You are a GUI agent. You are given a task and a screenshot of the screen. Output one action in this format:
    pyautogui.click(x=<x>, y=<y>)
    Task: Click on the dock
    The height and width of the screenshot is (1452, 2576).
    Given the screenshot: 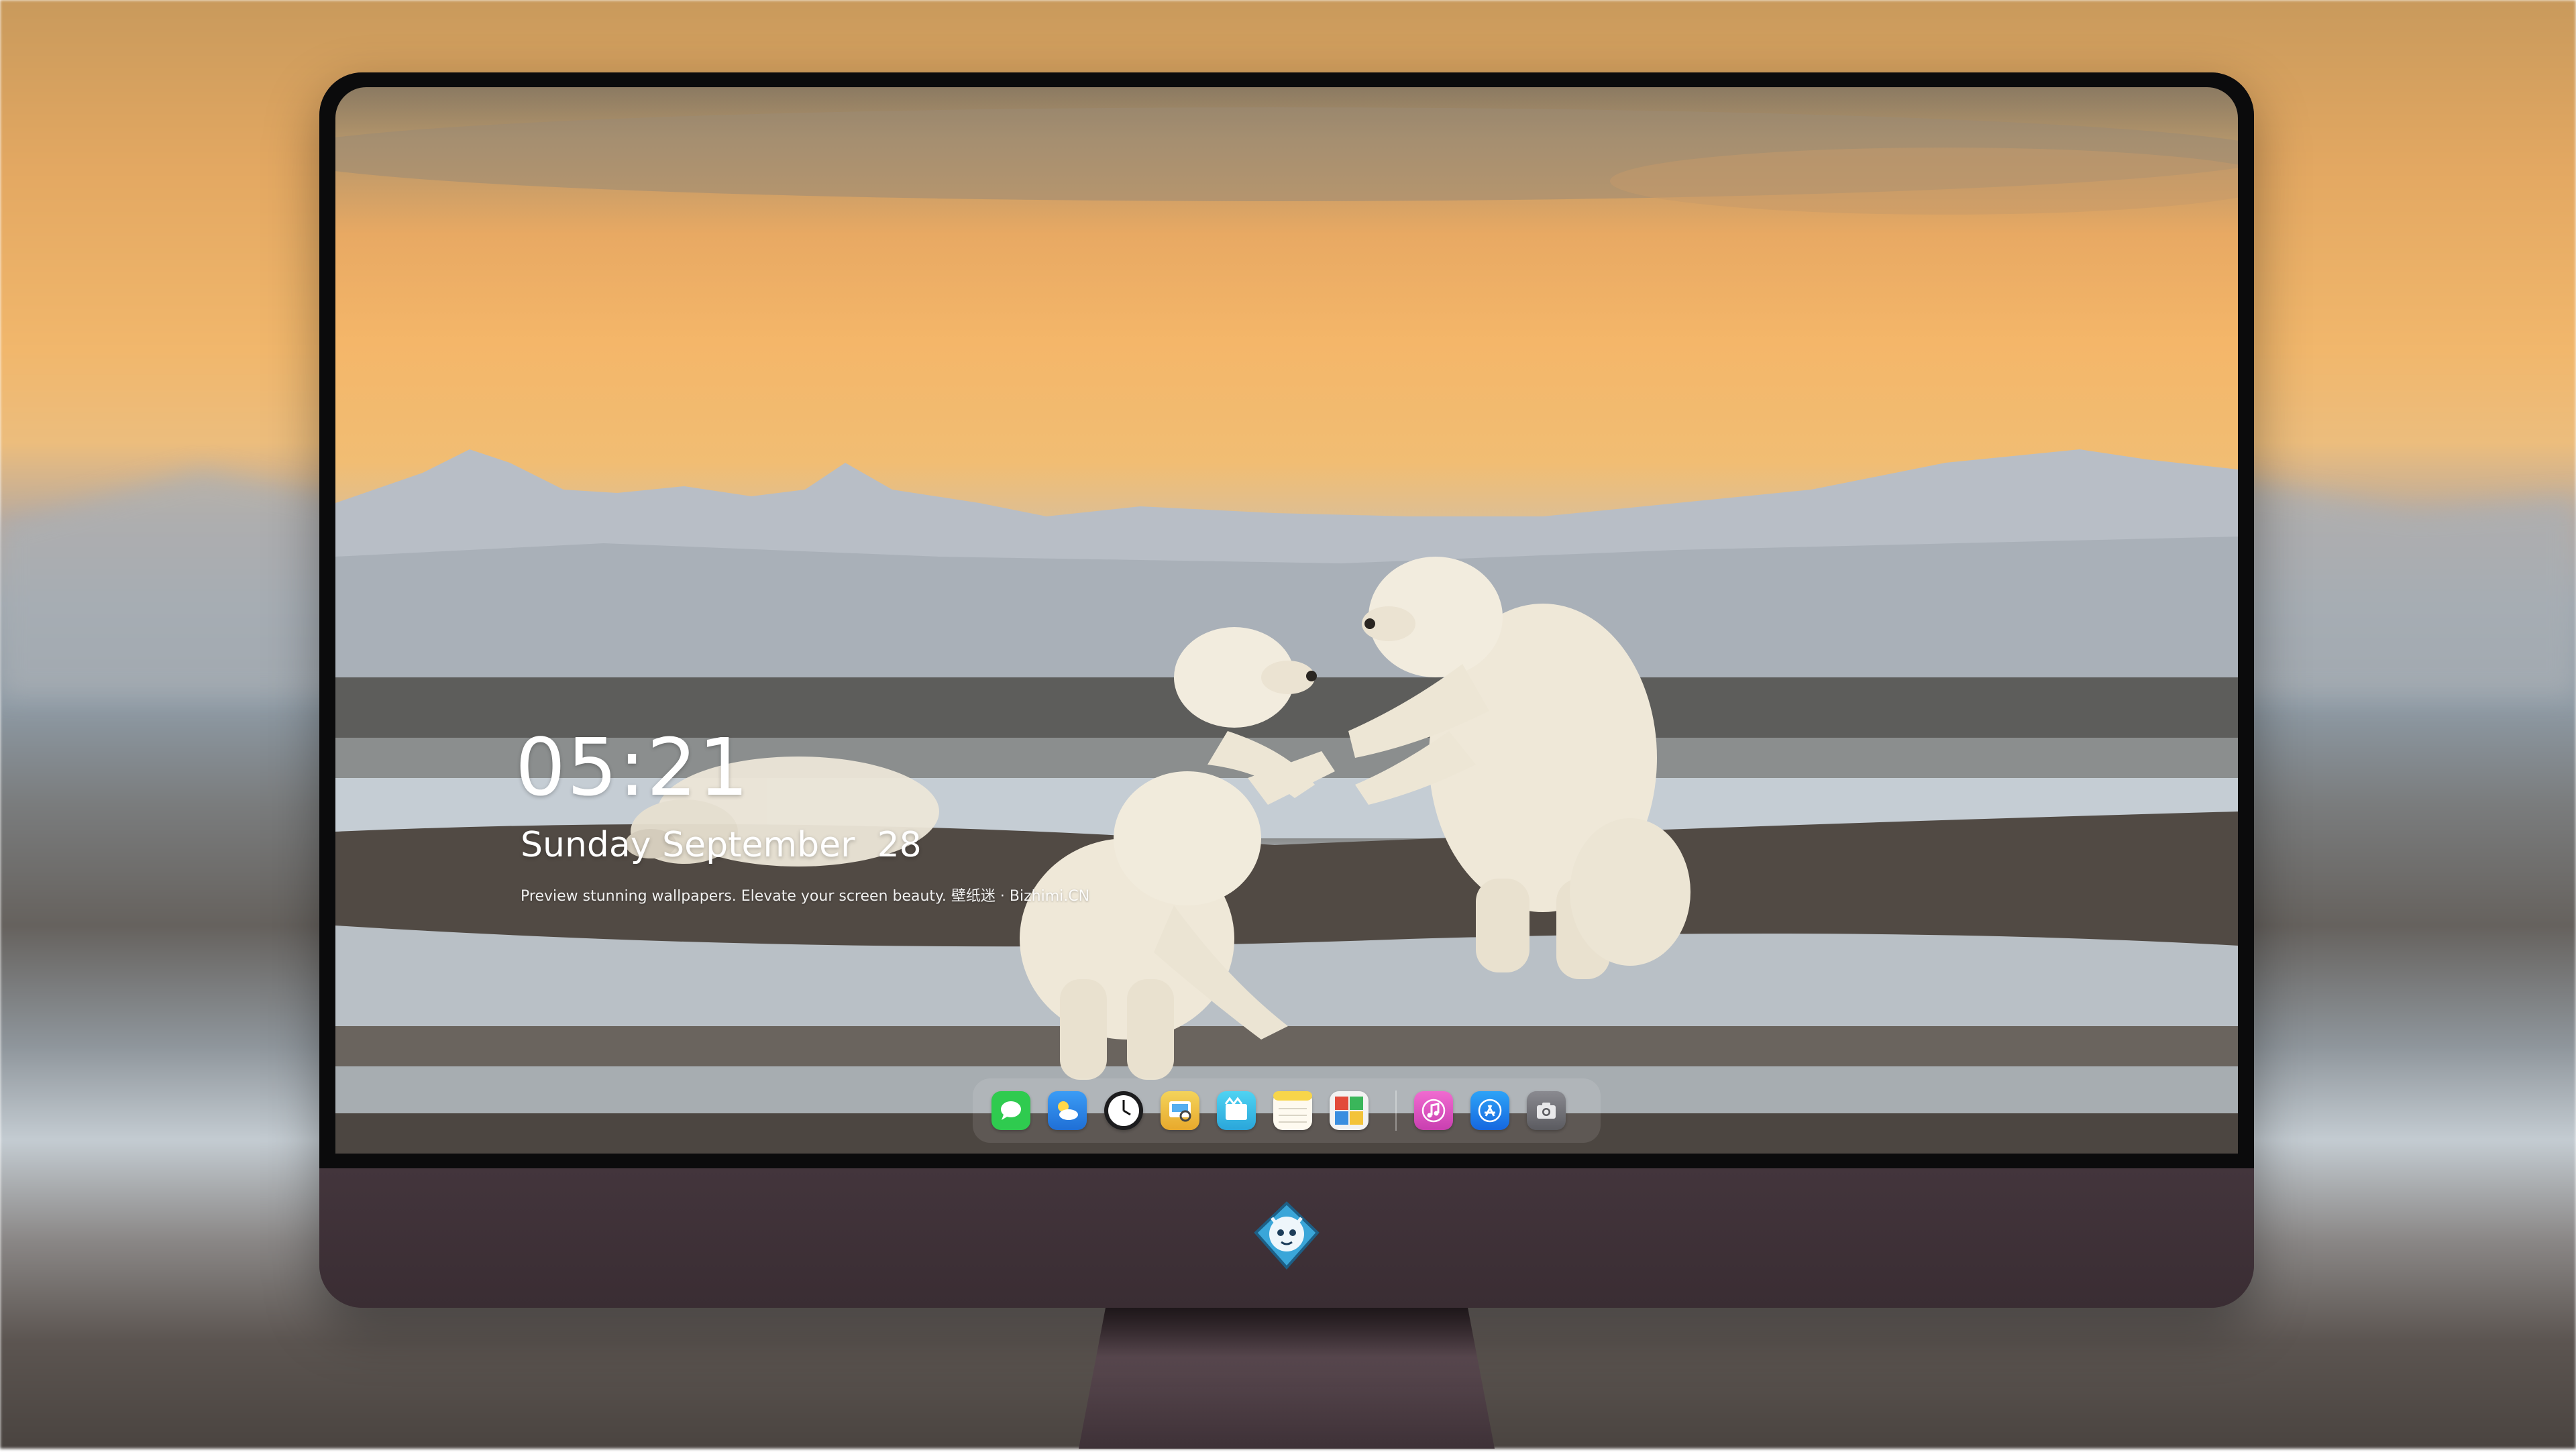 What is the action you would take?
    pyautogui.click(x=1287, y=1110)
    